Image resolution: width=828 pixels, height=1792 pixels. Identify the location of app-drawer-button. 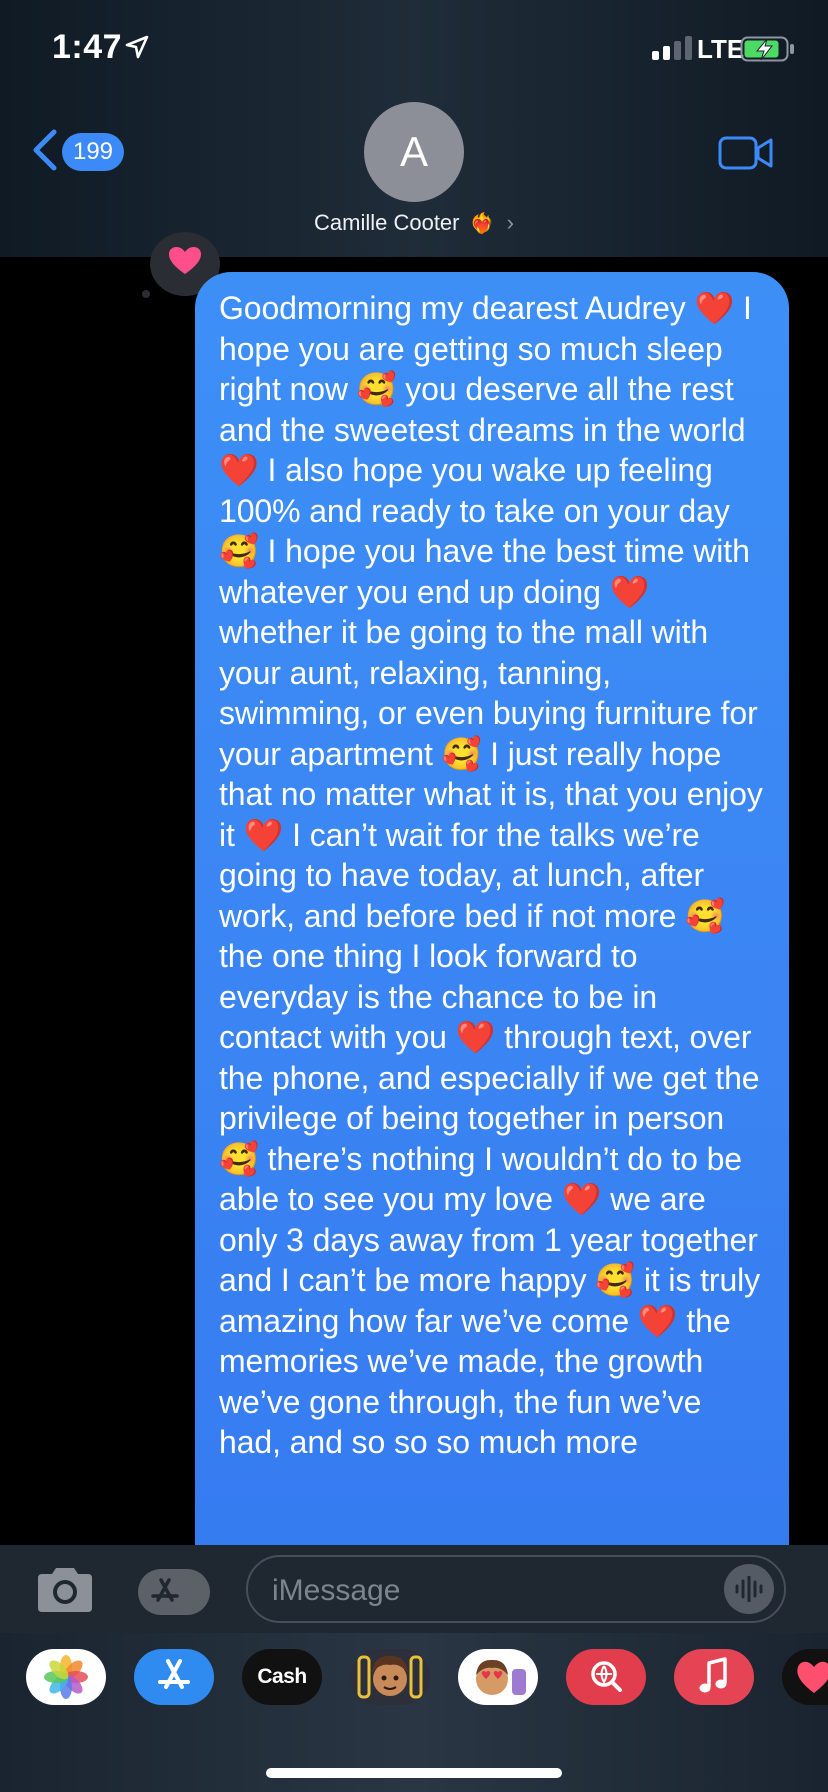
(174, 1592).